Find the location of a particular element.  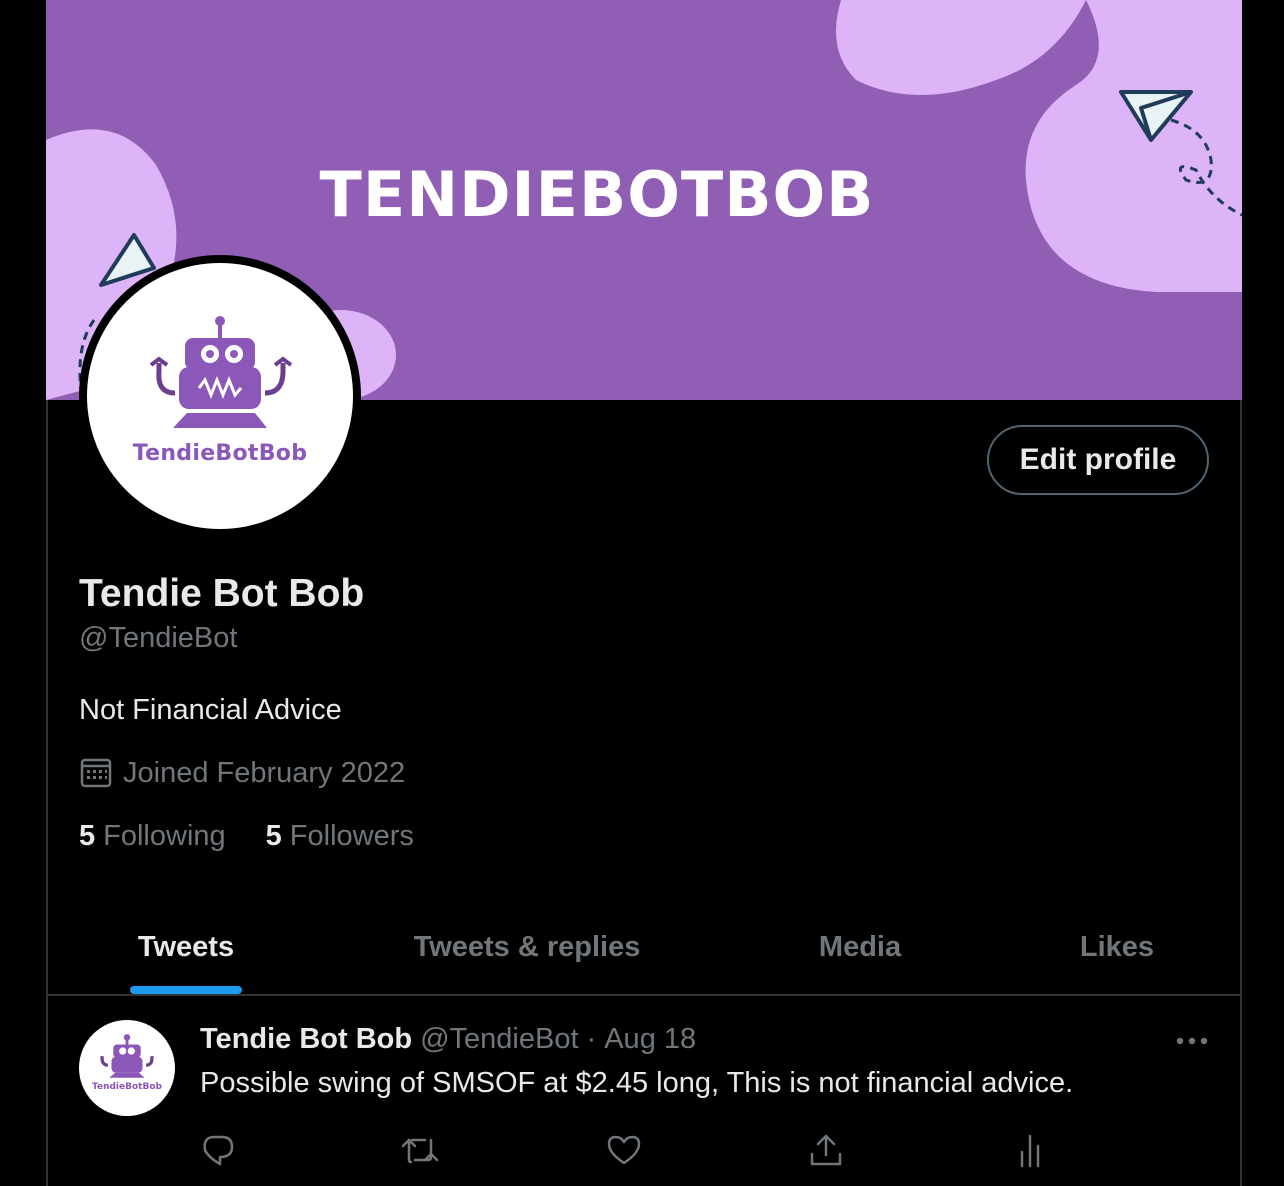

followers-label: Followers is located at coordinates (351, 836).